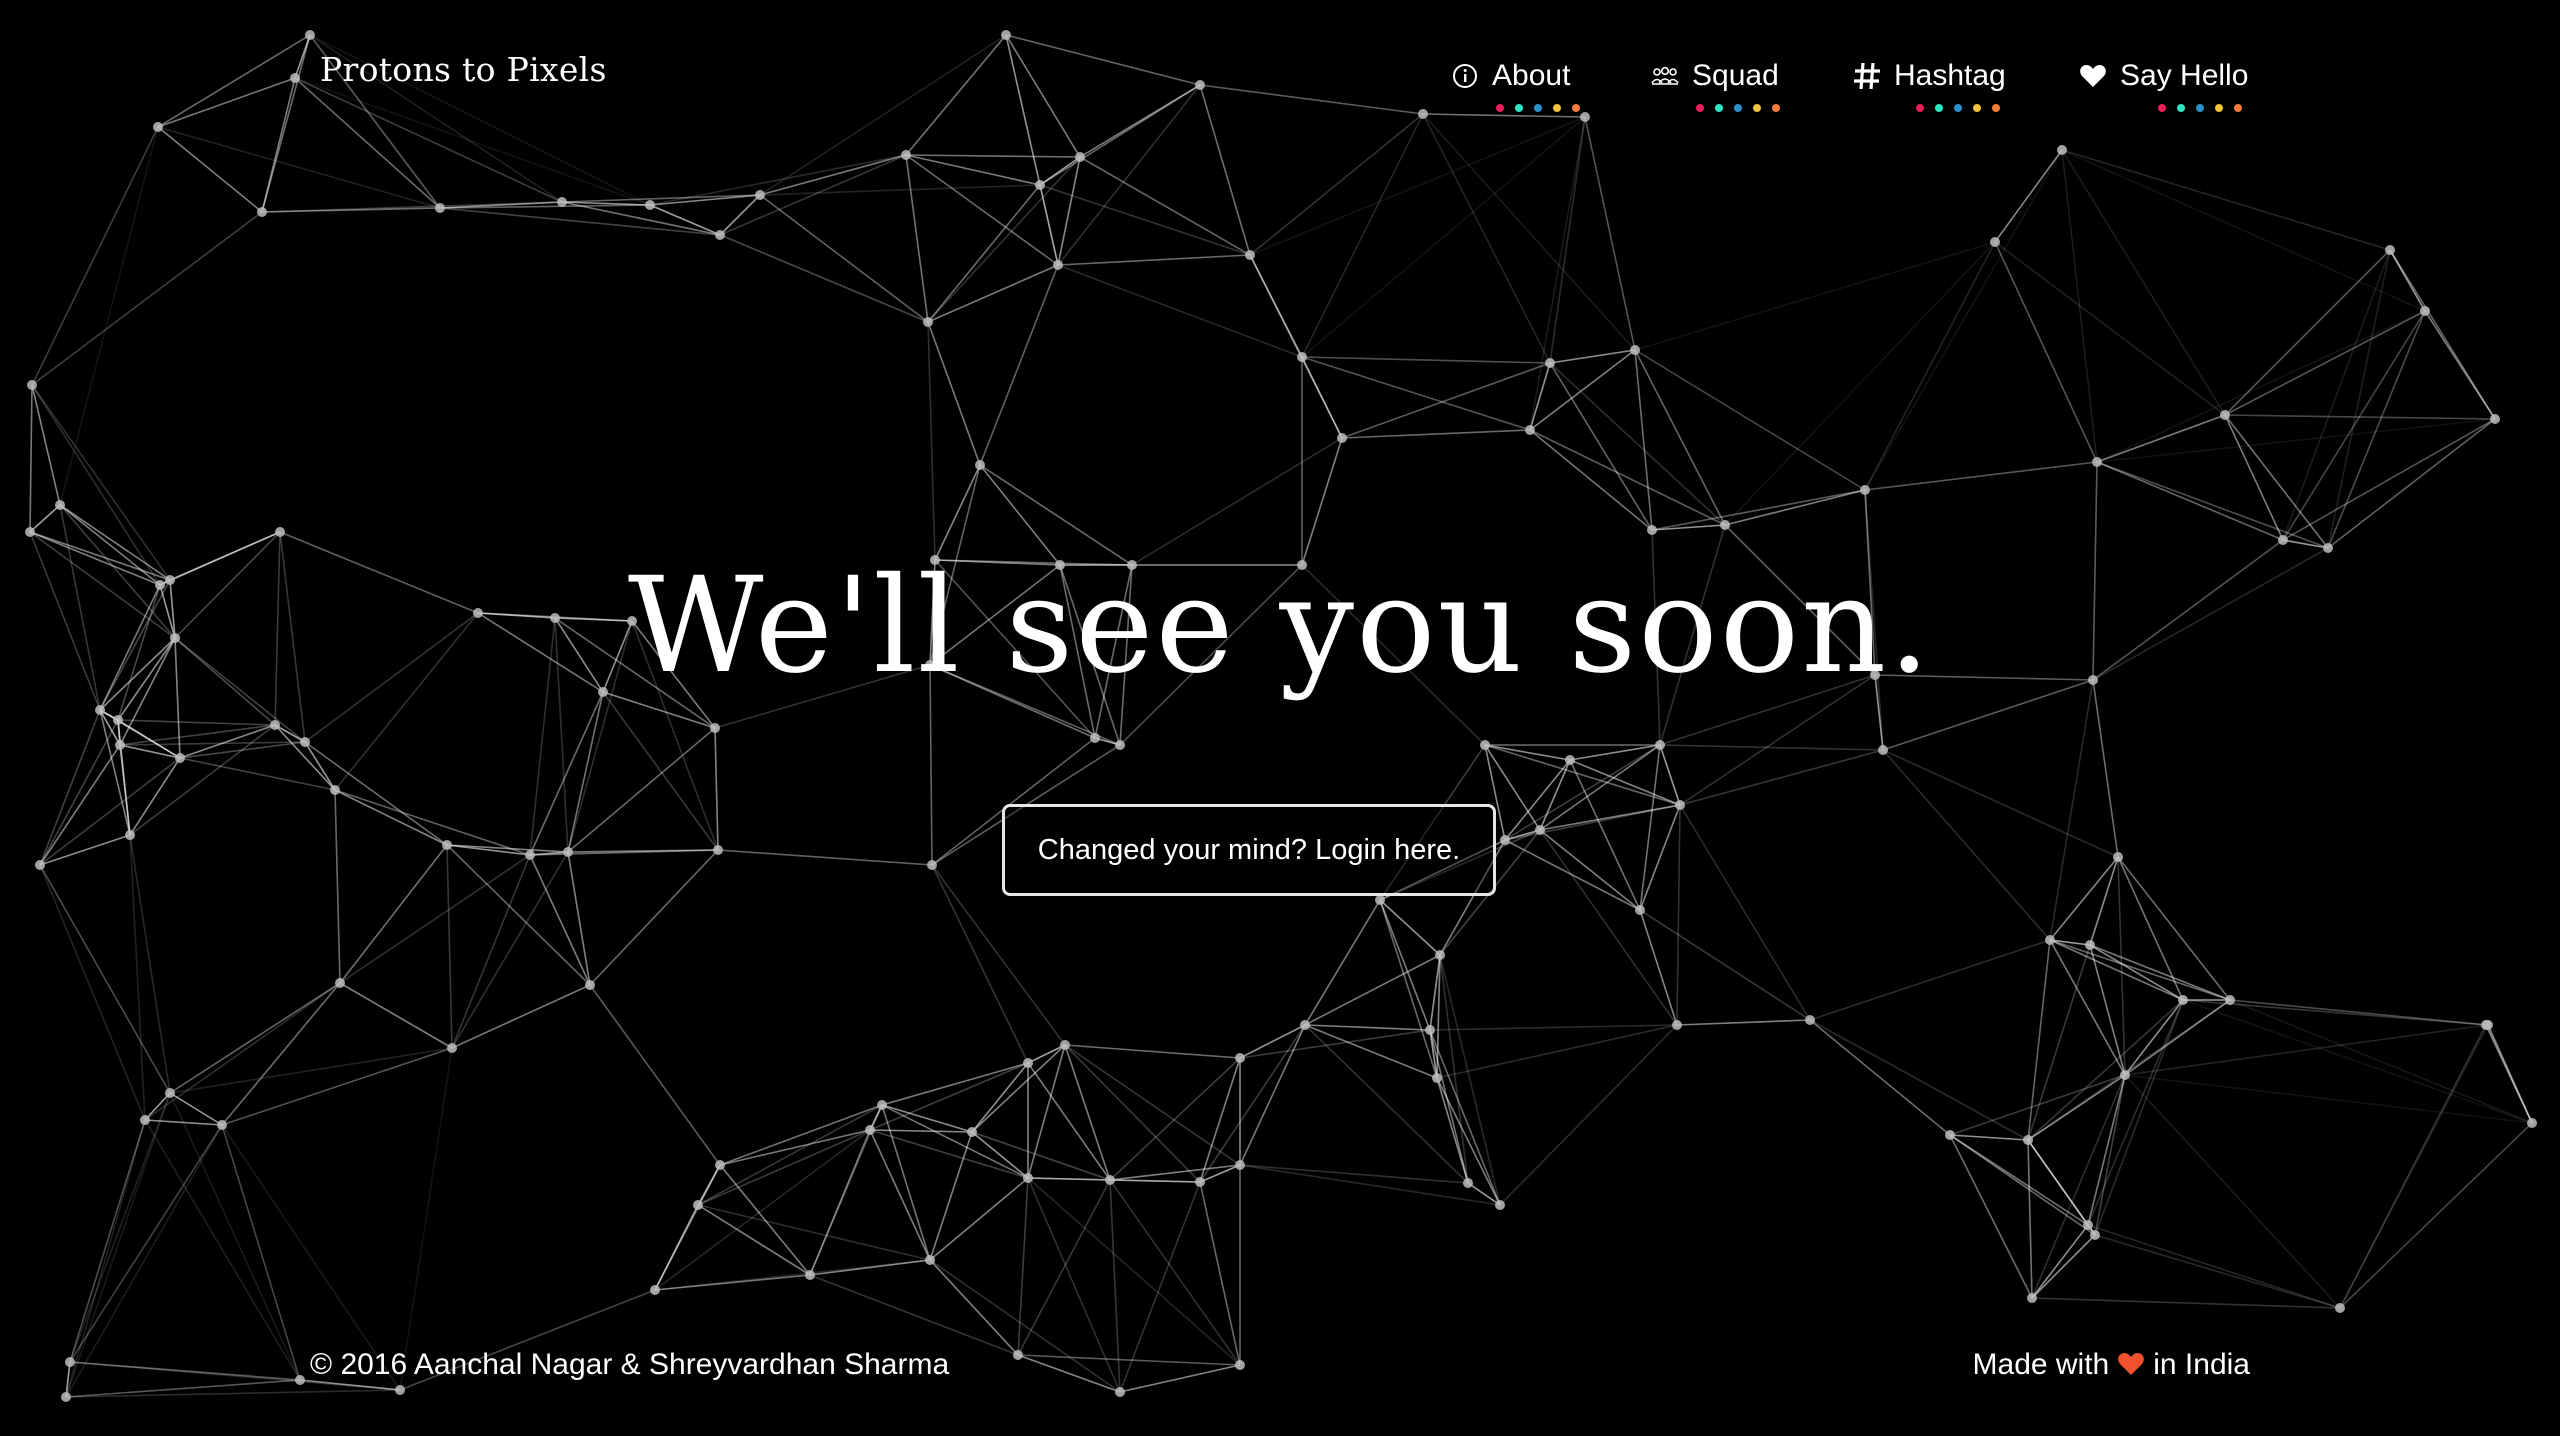 Image resolution: width=2560 pixels, height=1436 pixels. I want to click on group-icon, so click(1665, 76).